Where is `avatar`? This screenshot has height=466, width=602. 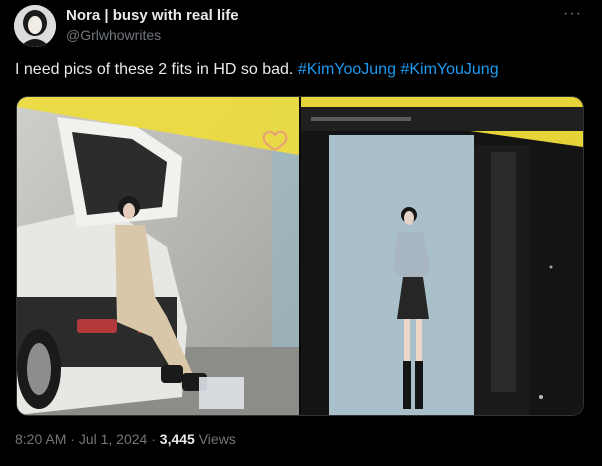 avatar is located at coordinates (35, 26).